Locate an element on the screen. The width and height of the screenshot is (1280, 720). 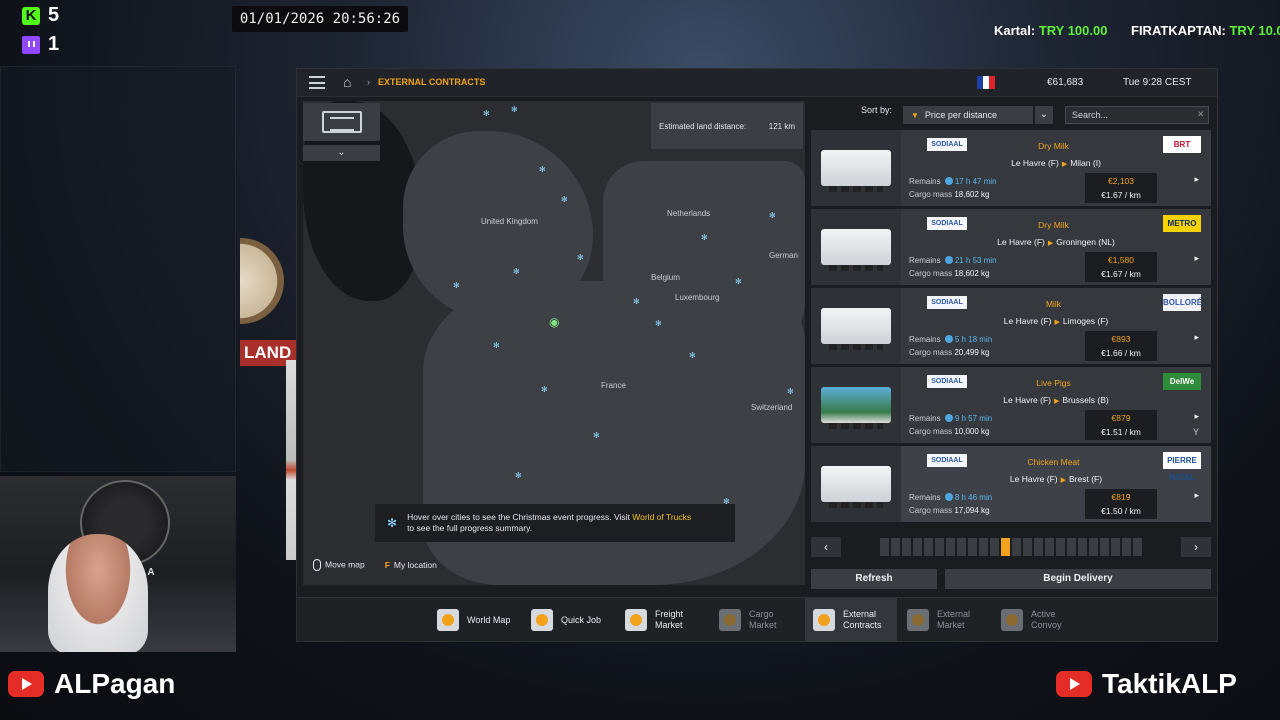
map-options-dropdown: ⌄ is located at coordinates (341, 153).